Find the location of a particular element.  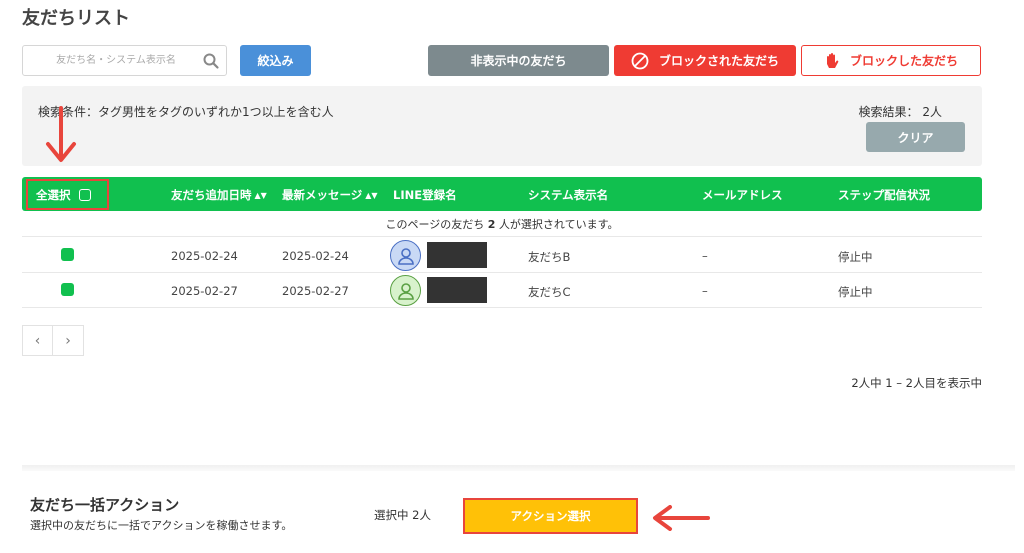

header-added-at: 友だち追加日時 ▲▼ is located at coordinates (219, 195).